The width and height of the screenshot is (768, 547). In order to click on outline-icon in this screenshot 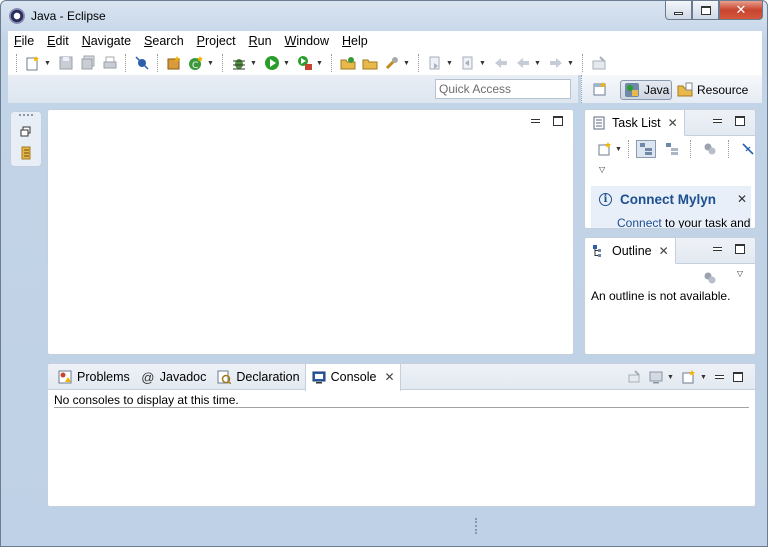, I will do `click(599, 251)`.